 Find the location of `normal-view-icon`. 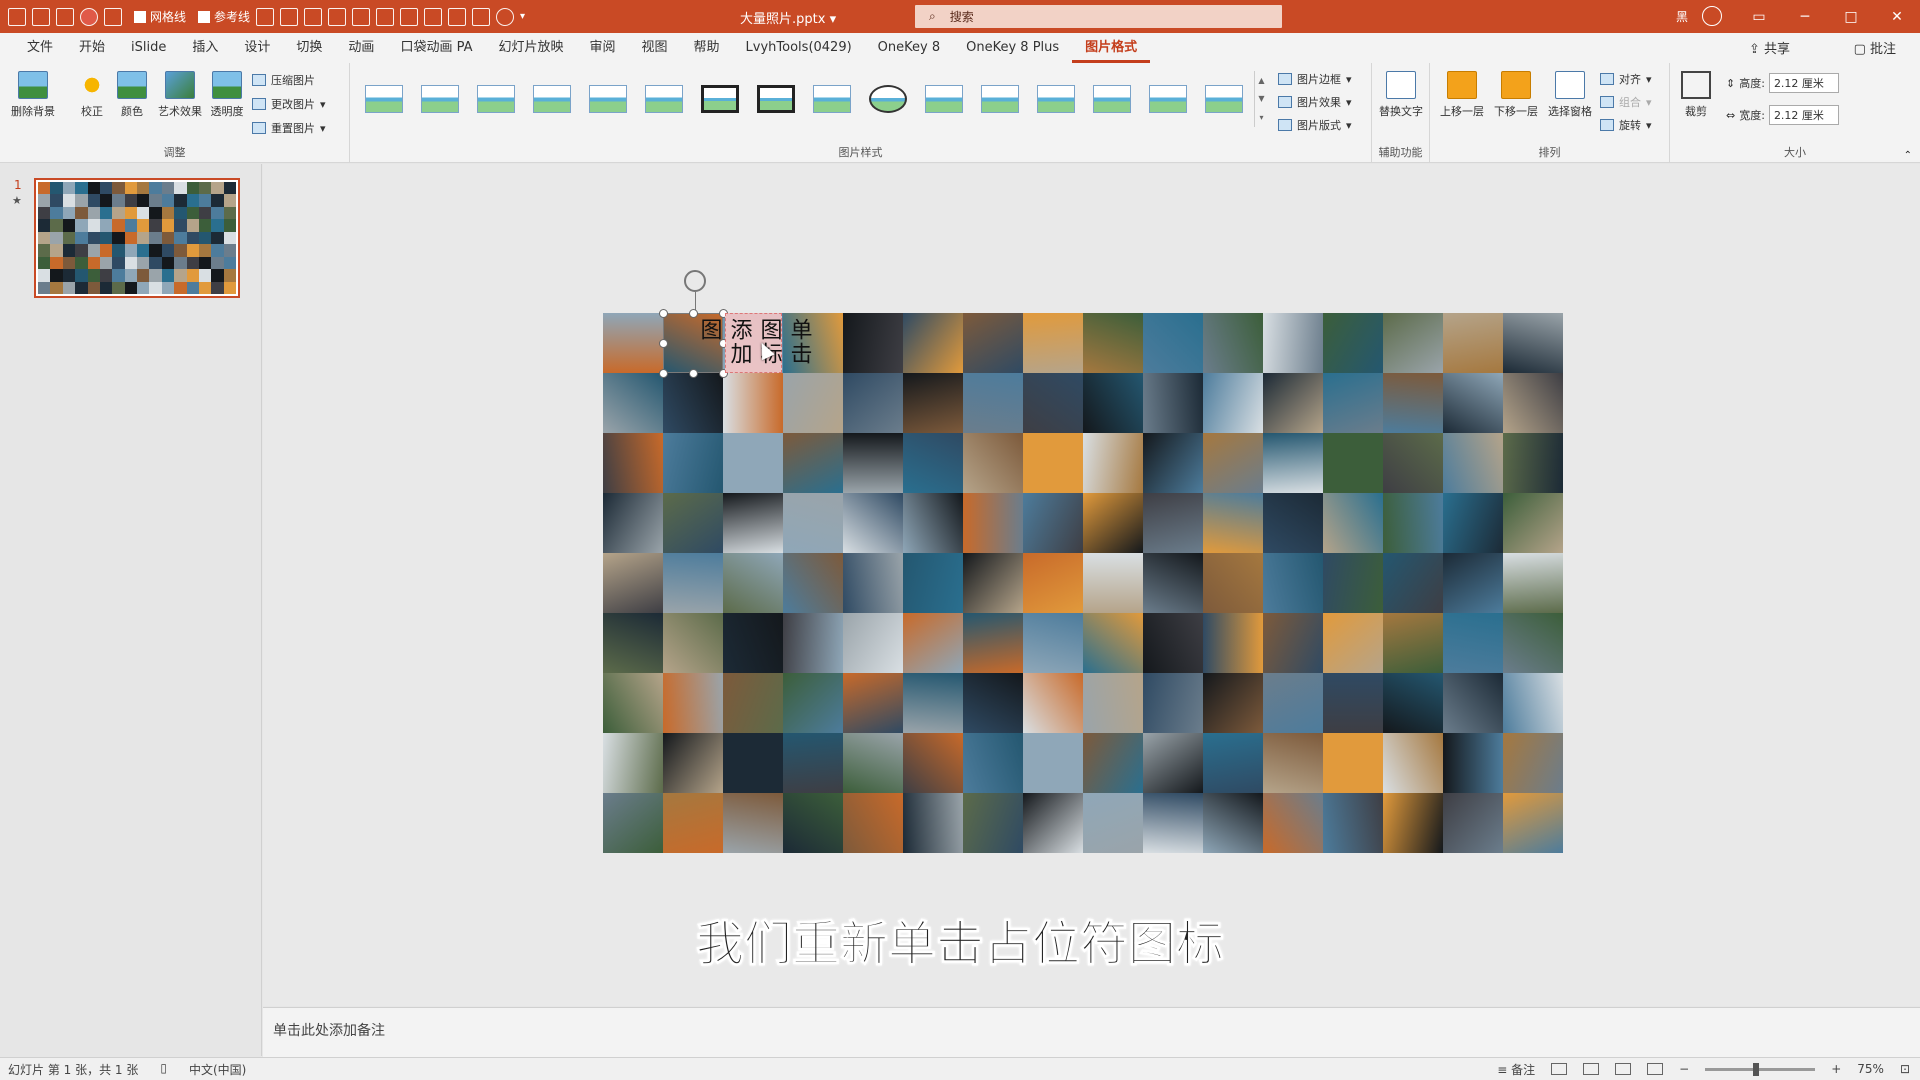

normal-view-icon is located at coordinates (1559, 1069).